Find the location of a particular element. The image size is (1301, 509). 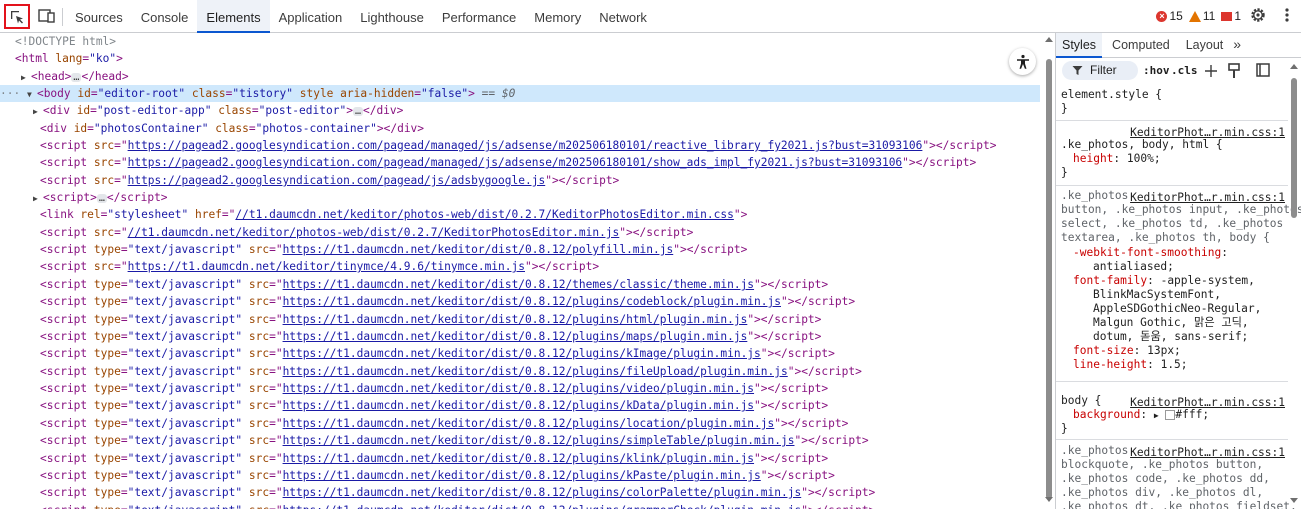

css-value: 13px; is located at coordinates (1164, 350).